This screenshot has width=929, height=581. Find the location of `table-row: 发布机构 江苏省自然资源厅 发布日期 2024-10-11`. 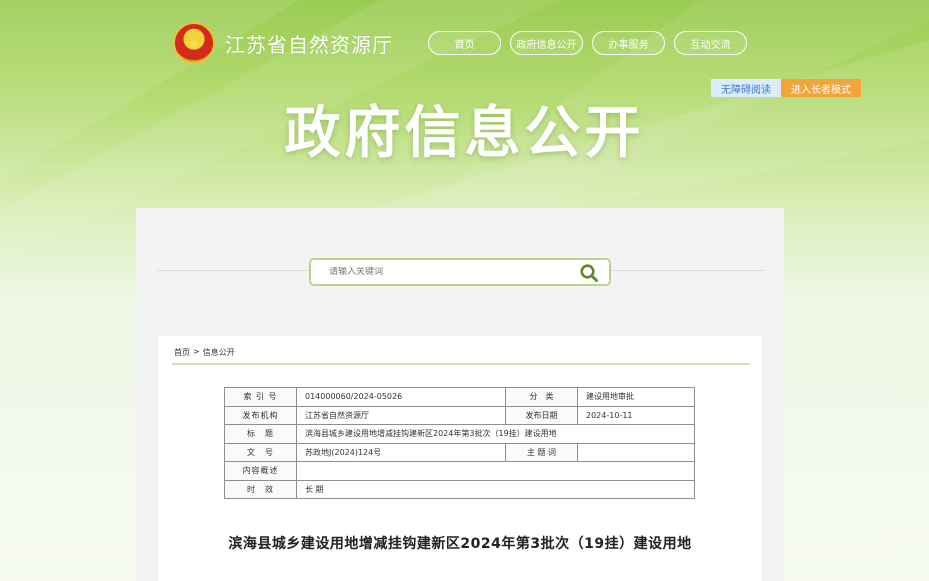

table-row: 发布机构 江苏省自然资源厅 发布日期 2024-10-11 is located at coordinates (459, 415).